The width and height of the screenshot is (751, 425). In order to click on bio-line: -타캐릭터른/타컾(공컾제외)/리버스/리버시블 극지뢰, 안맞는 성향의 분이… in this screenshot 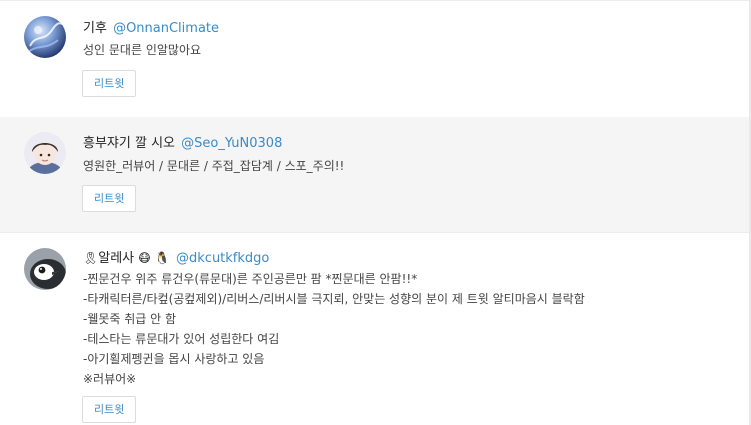, I will do `click(334, 299)`.